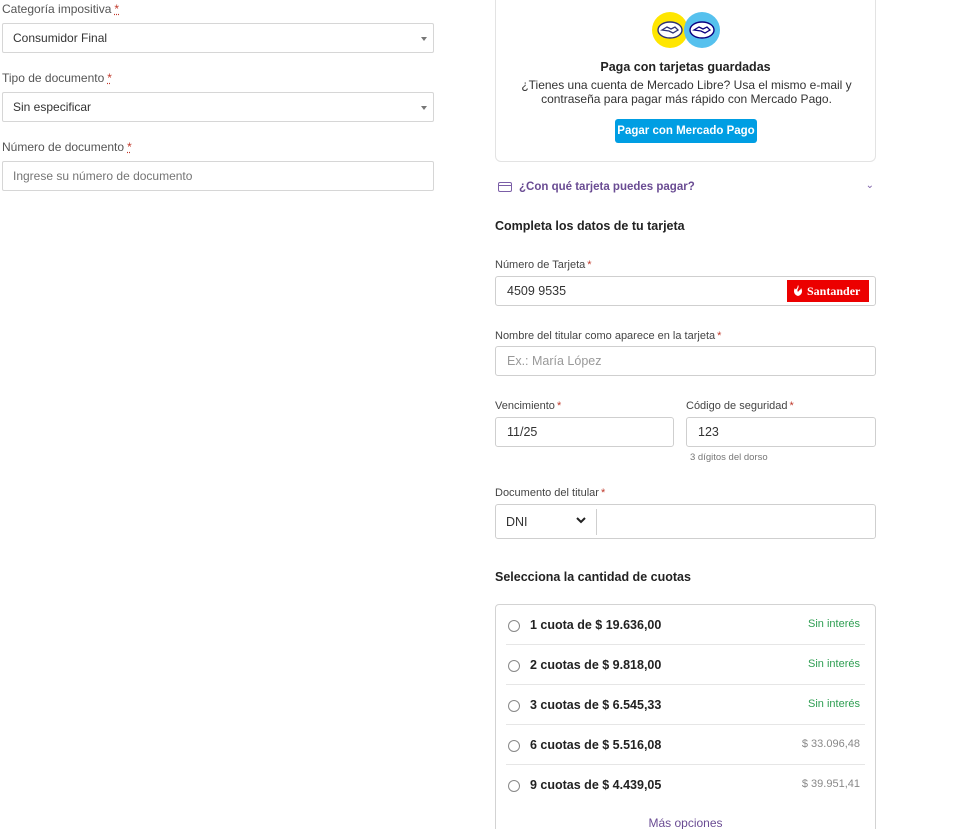  Describe the element at coordinates (685, 625) in the screenshot. I see `installment-option: 1 cuota de $ 19.636,00 Sin interés` at that location.